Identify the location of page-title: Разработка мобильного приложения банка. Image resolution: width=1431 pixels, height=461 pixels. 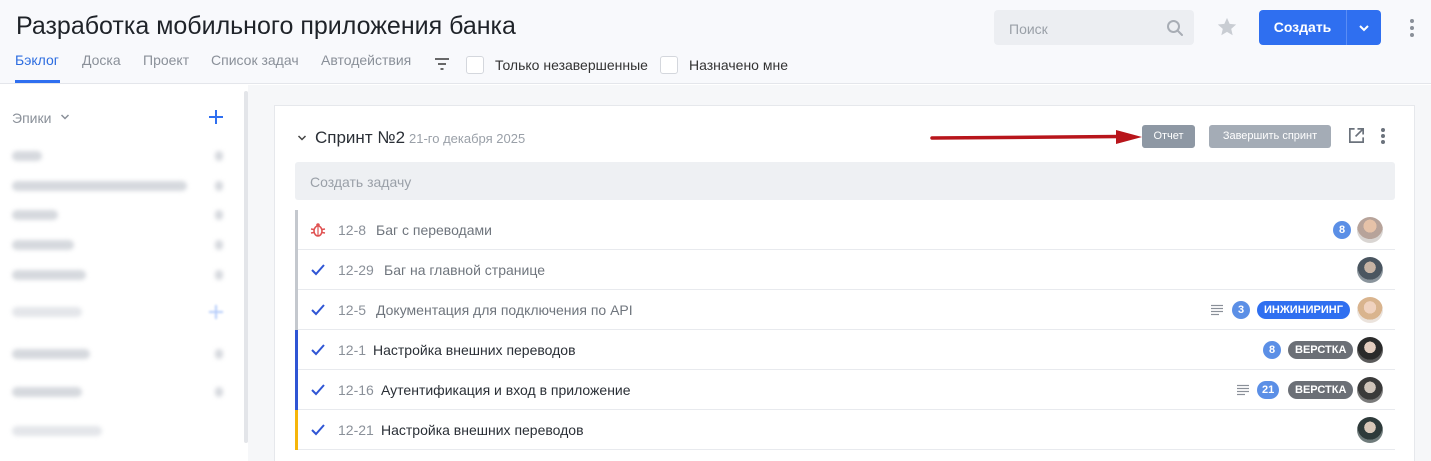
(266, 26).